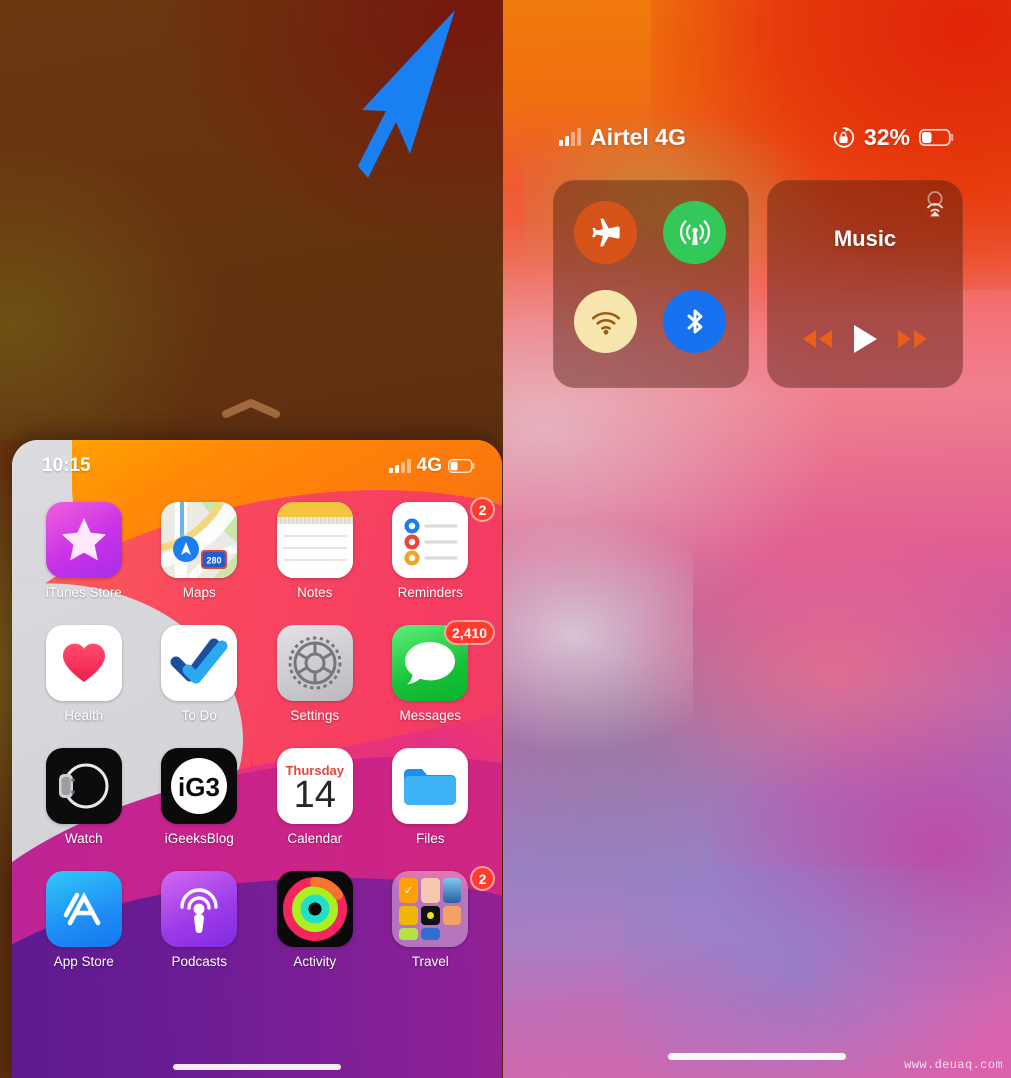  Describe the element at coordinates (84, 715) in the screenshot. I see `app-label: Health` at that location.